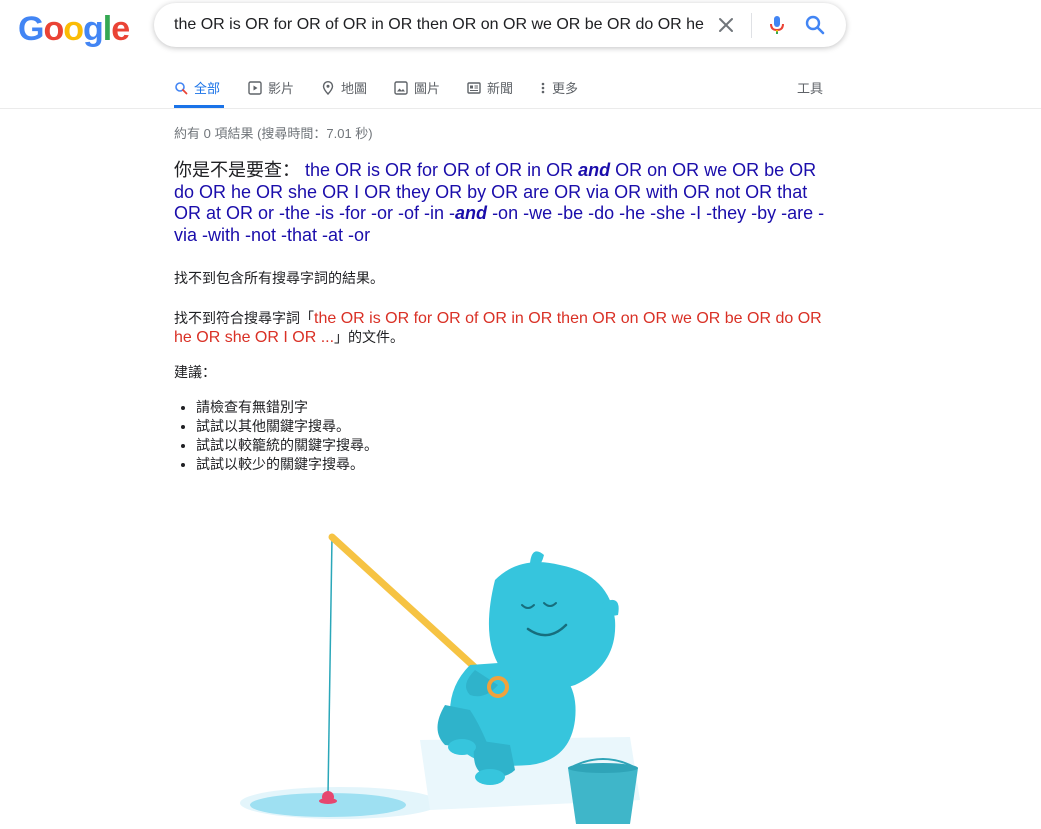 This screenshot has width=1041, height=829. I want to click on tab-label: 更多, so click(565, 88).